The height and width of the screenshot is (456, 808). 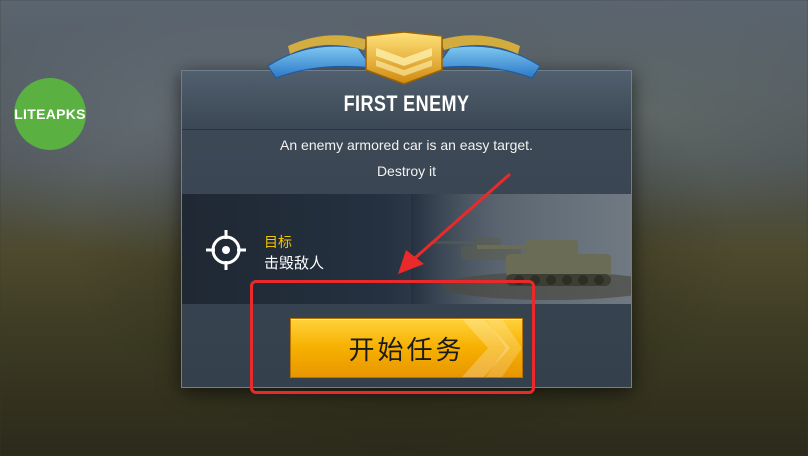 I want to click on mission-description-line1: An enemy armored car is an easy target., so click(x=406, y=145).